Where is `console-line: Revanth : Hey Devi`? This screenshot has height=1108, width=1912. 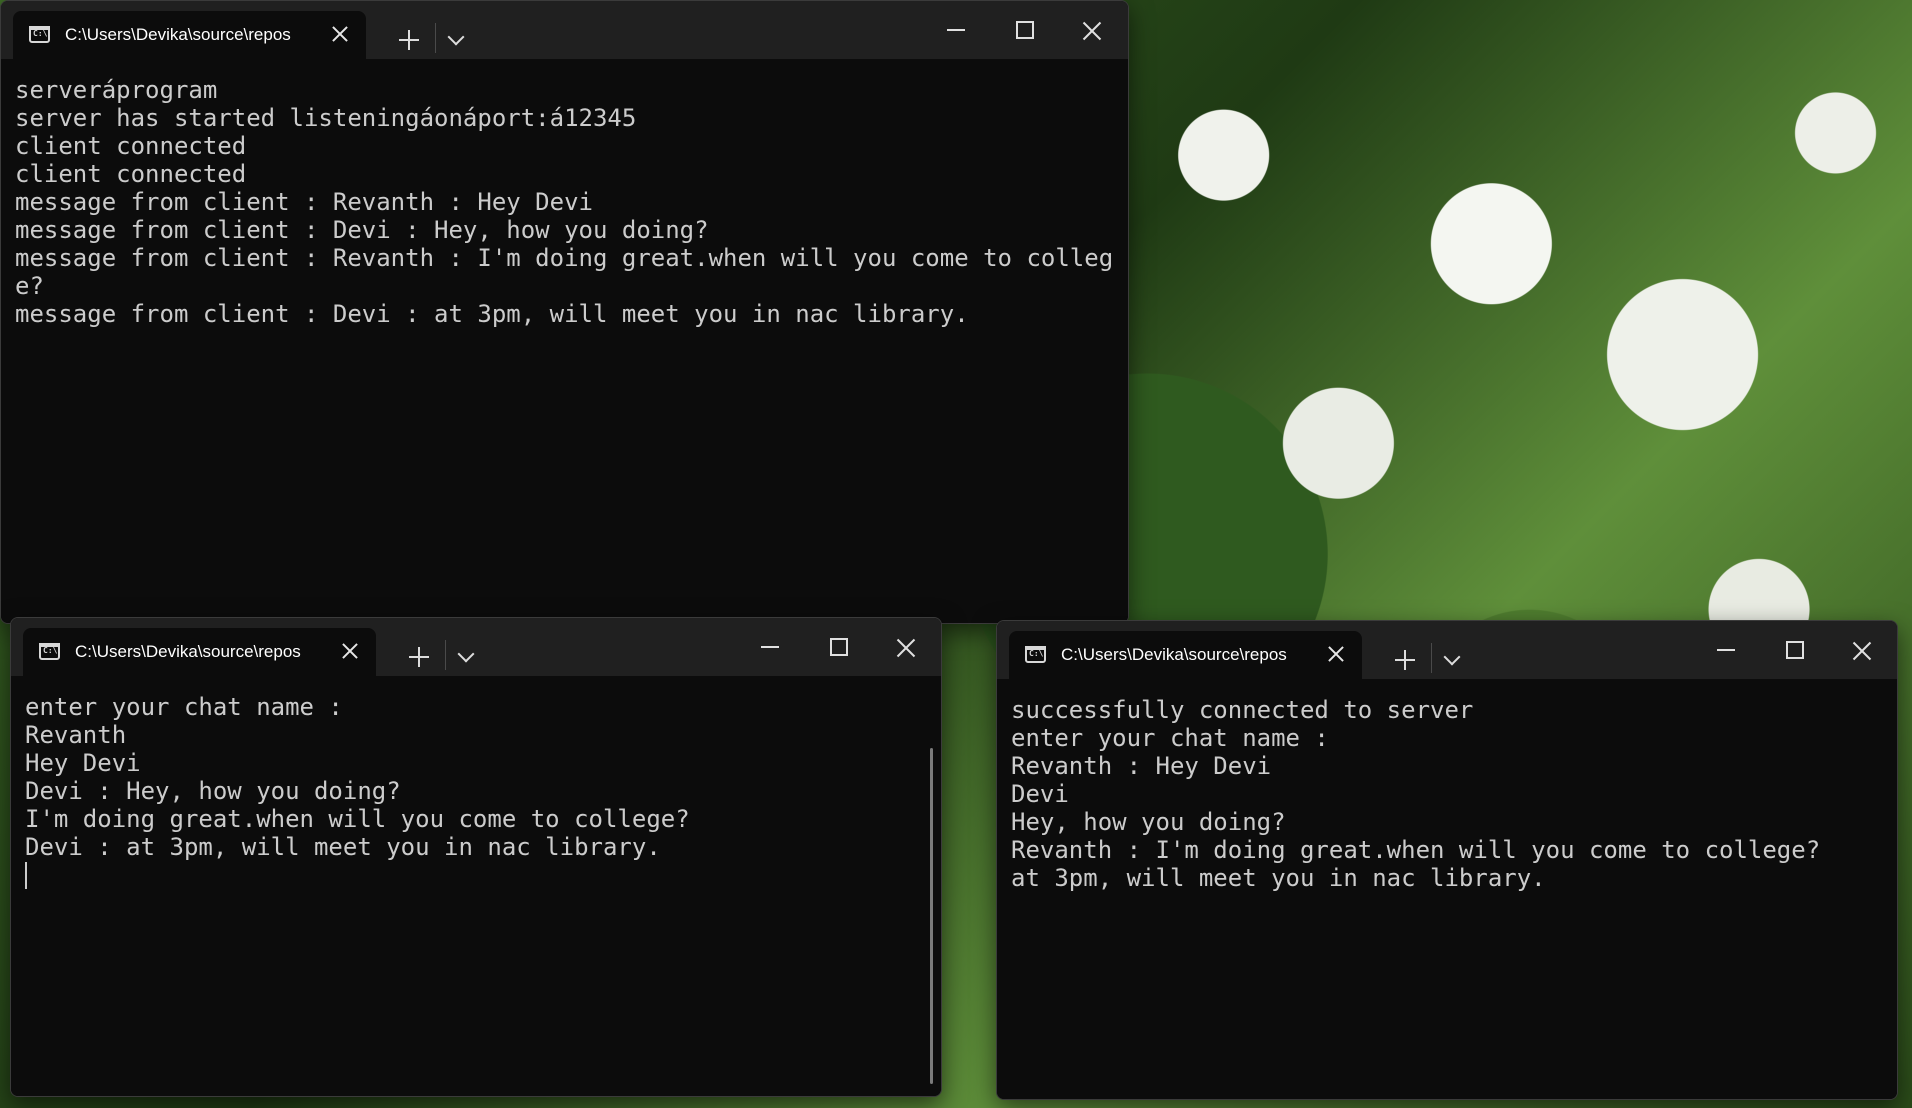
console-line: Revanth : Hey Devi is located at coordinates (1141, 766).